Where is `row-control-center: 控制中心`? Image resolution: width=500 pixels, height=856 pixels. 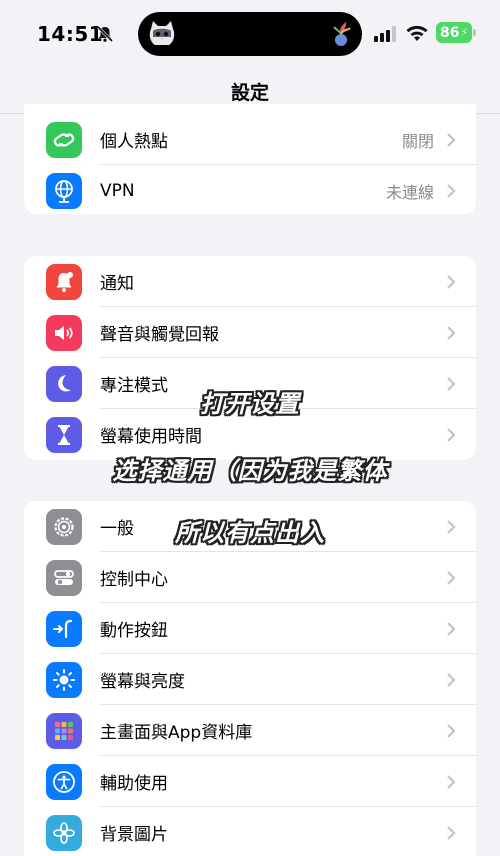
row-control-center: 控制中心 is located at coordinates (250, 577).